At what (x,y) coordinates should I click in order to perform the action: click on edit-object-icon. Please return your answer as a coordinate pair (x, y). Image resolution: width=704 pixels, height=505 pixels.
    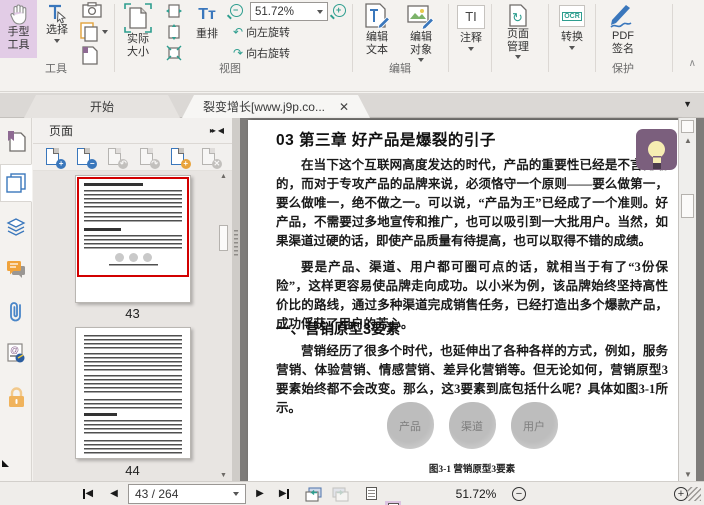
    Looking at the image, I should click on (421, 18).